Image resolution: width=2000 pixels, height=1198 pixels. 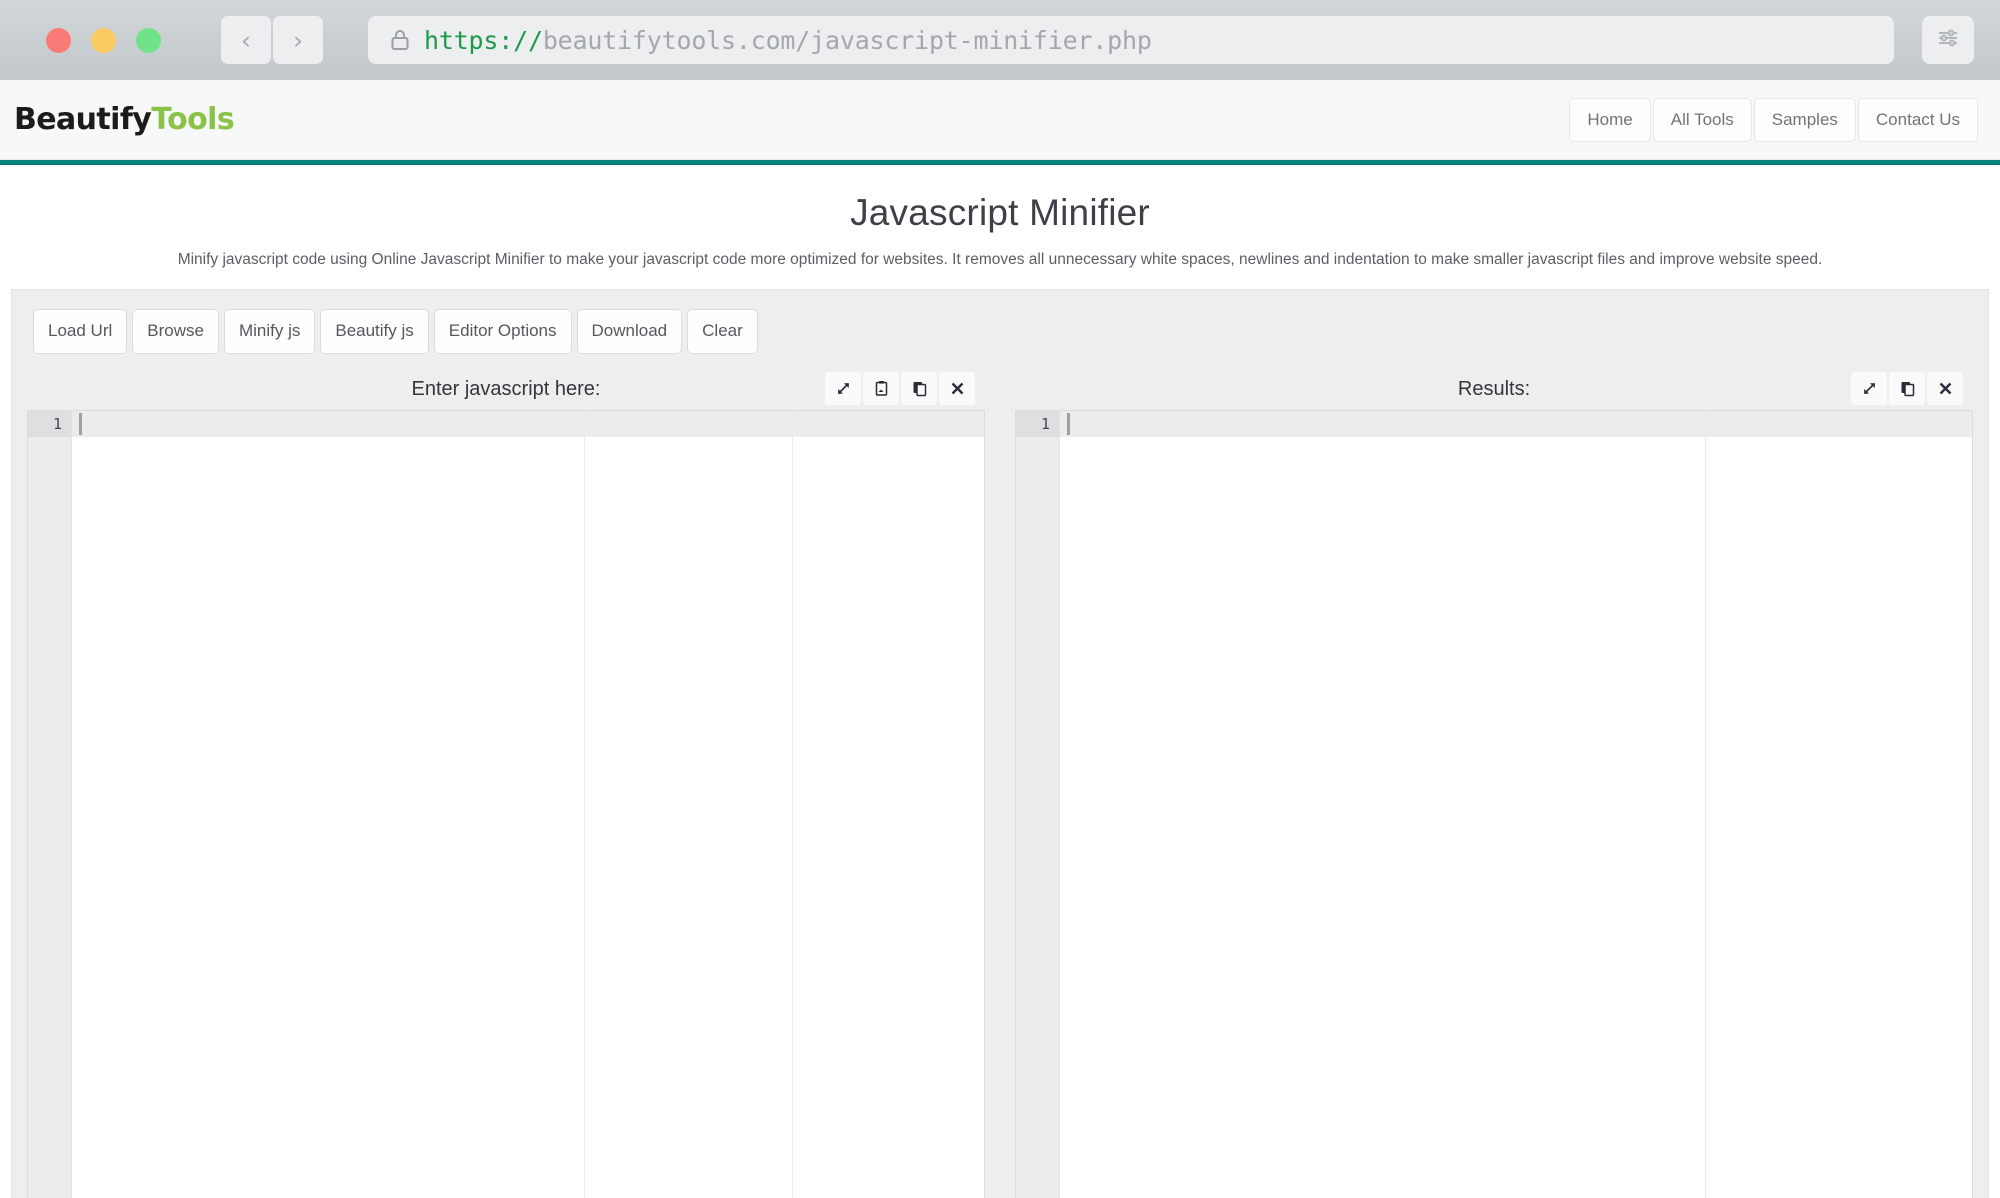 I want to click on back-button: ‹, so click(x=246, y=40).